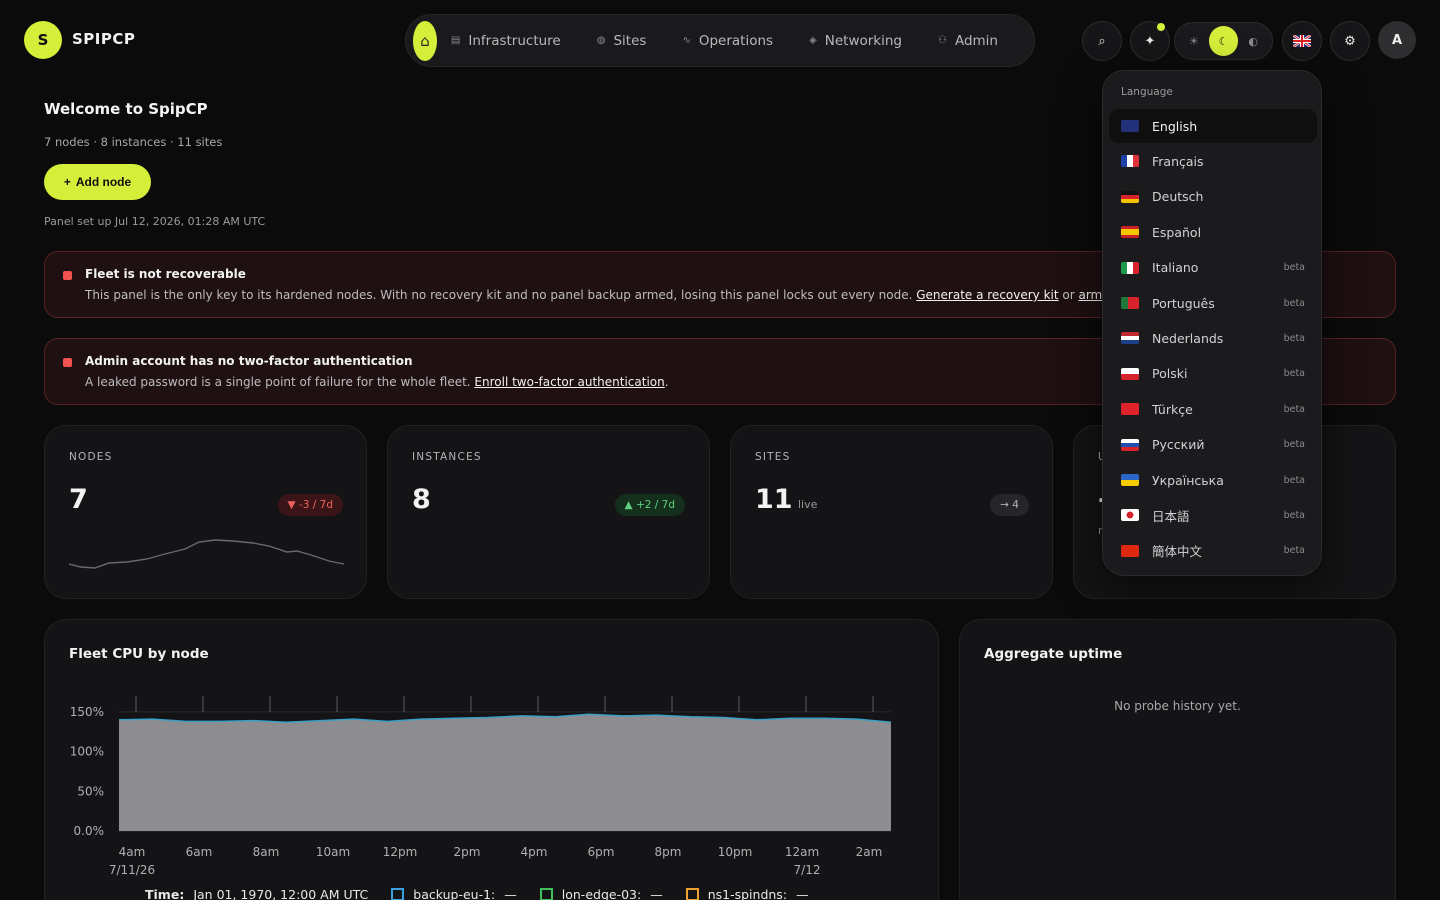  I want to click on y-tick-label: 100%, so click(87, 752).